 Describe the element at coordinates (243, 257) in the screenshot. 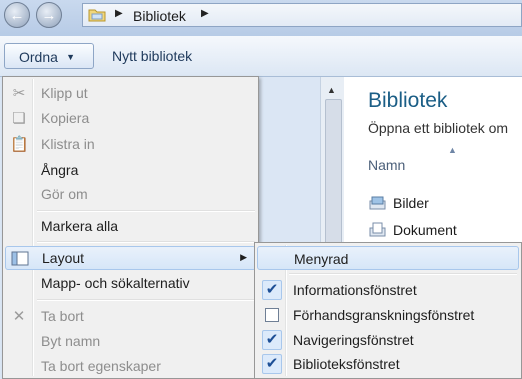

I see `submenu-arrow-icon: ▶` at that location.